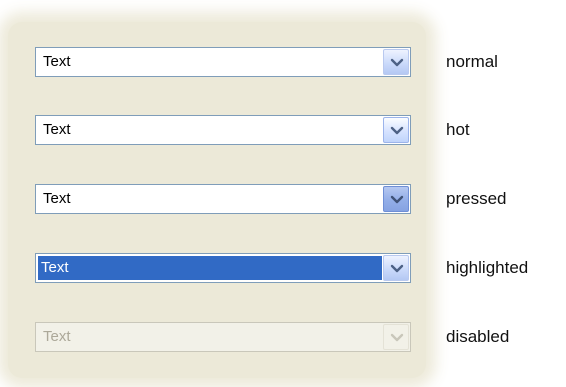 The image size is (566, 387). I want to click on combo-row-disabled: Text disabled, so click(283, 337).